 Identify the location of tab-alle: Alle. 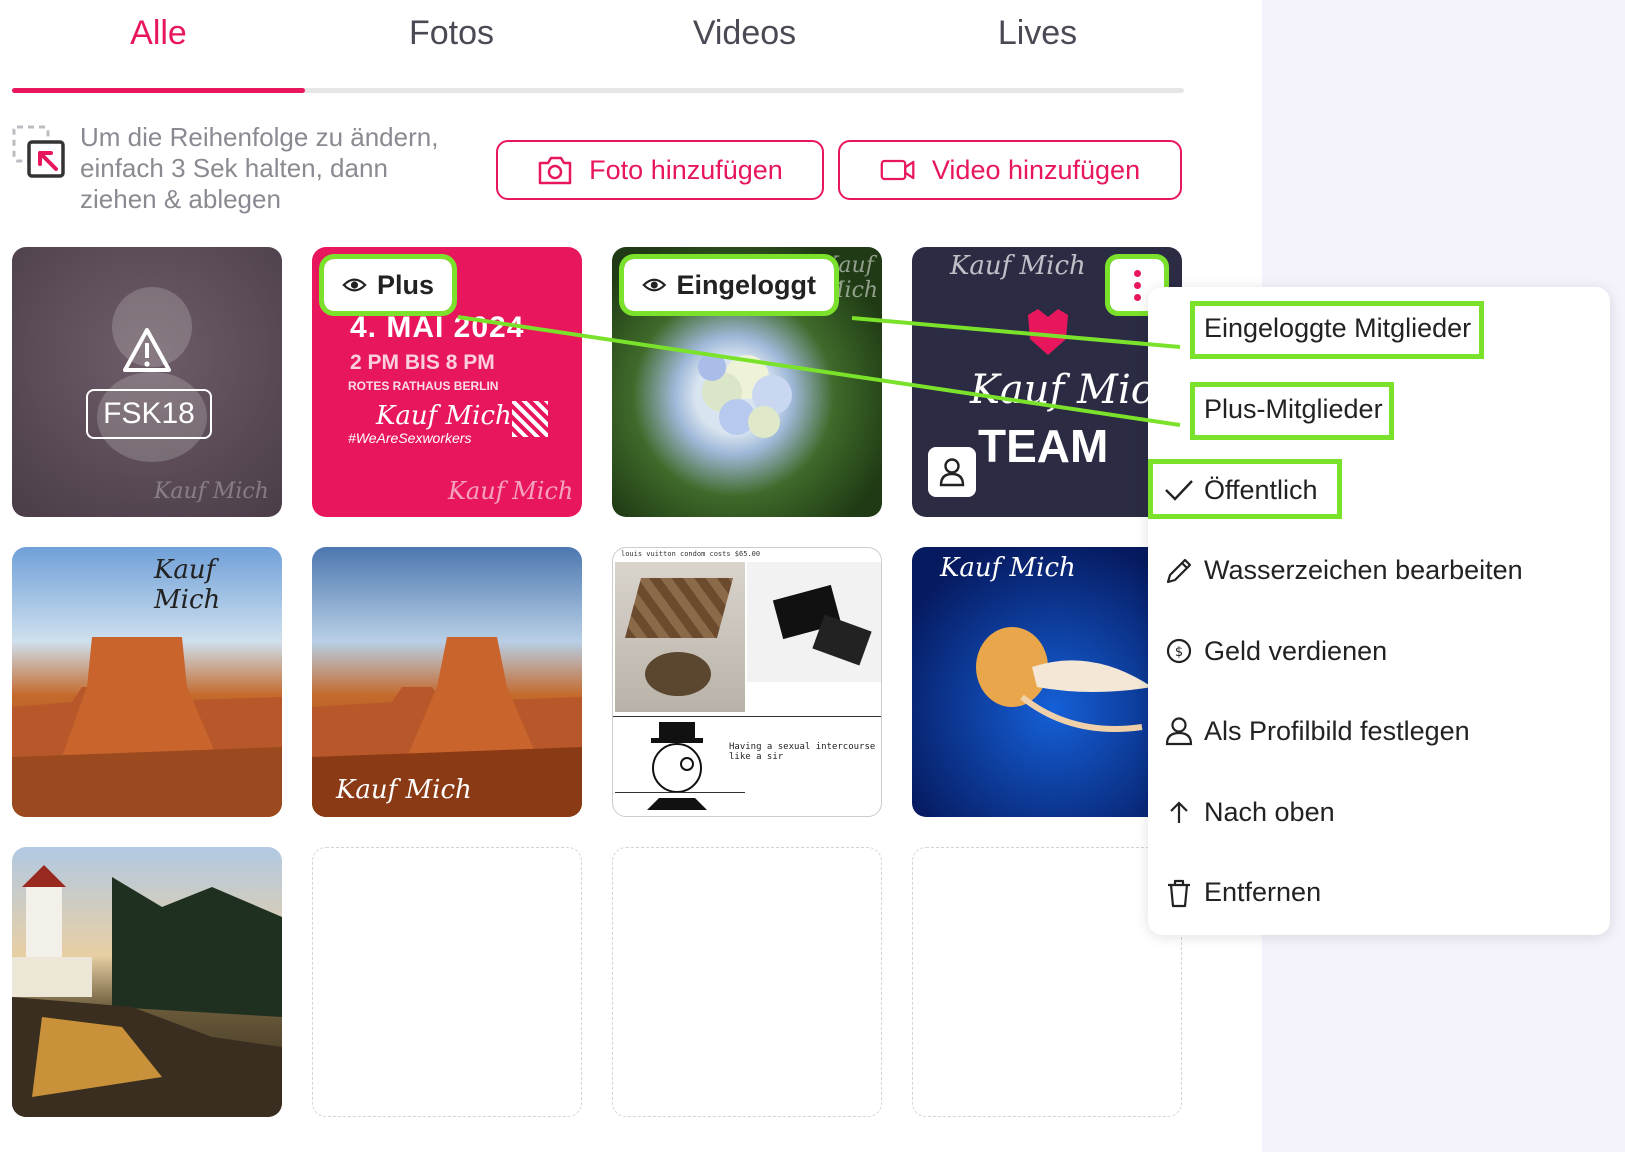
(158, 33).